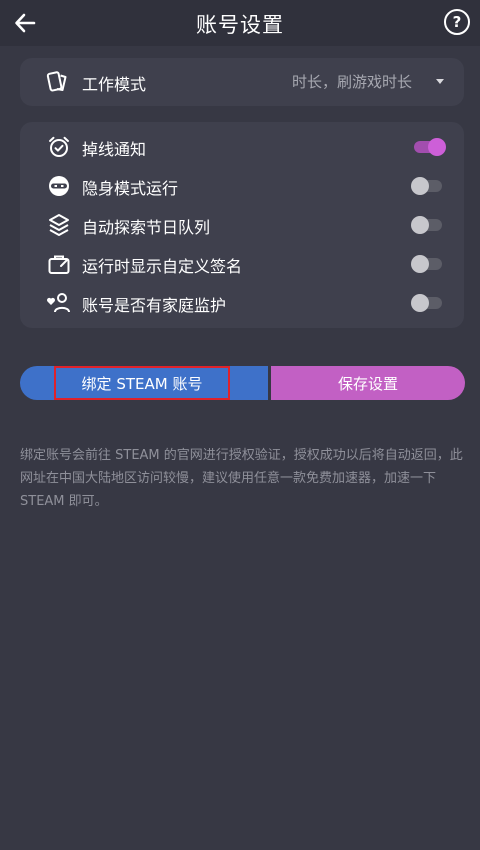 The width and height of the screenshot is (480, 850). What do you see at coordinates (130, 188) in the screenshot?
I see `toggle-label: 隐身模式运行` at bounding box center [130, 188].